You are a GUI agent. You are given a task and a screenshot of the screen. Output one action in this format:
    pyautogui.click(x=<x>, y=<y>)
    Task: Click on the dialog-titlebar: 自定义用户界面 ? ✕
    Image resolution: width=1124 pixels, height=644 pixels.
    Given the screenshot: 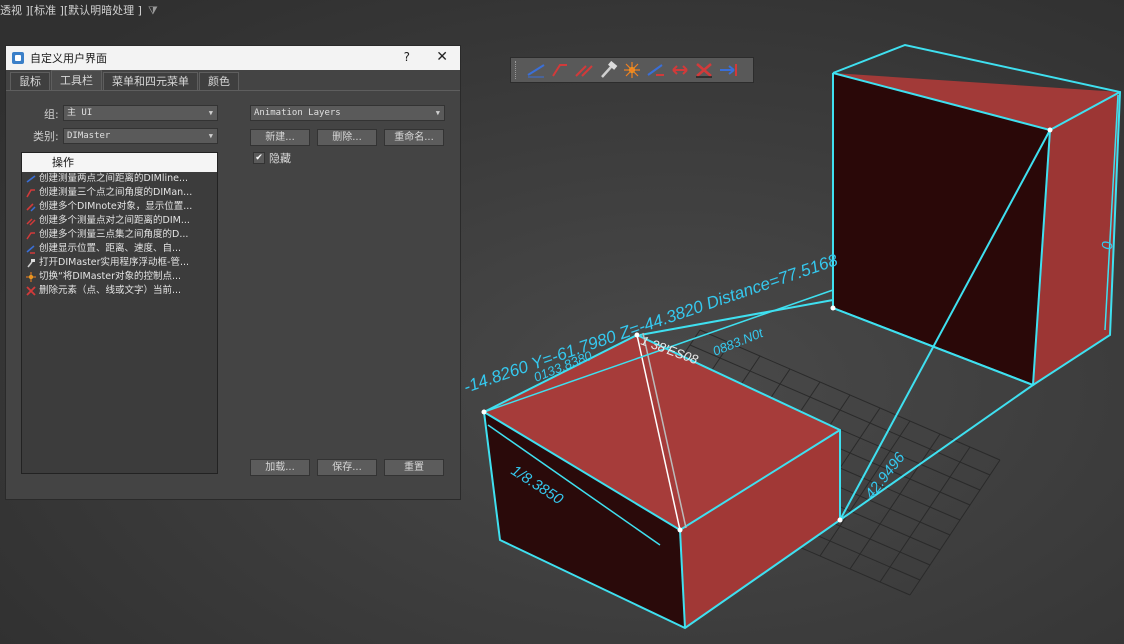 What is the action you would take?
    pyautogui.click(x=233, y=58)
    